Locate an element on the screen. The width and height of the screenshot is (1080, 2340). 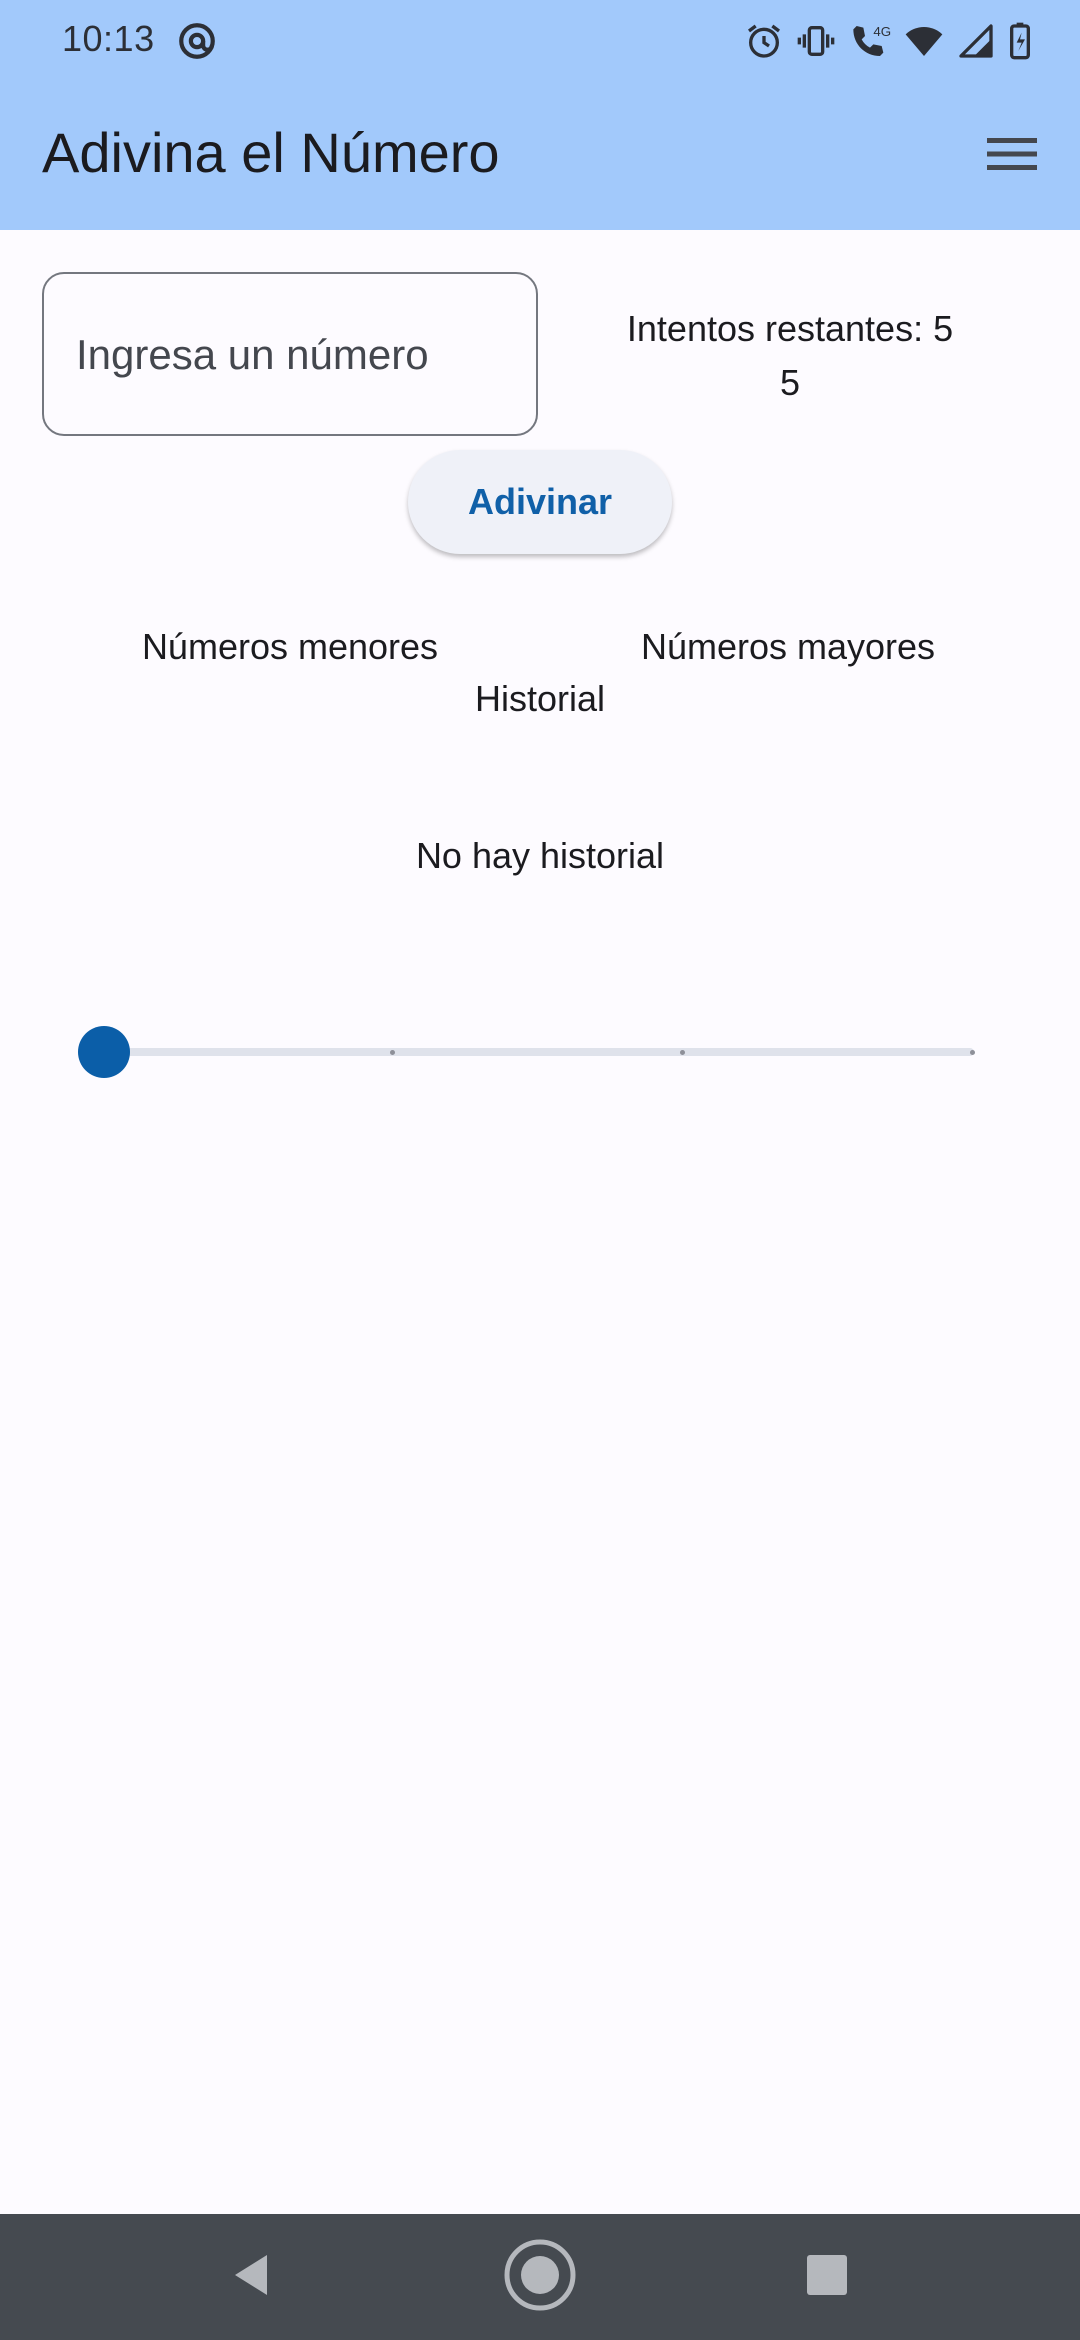
history-title: Historial is located at coordinates (540, 698).